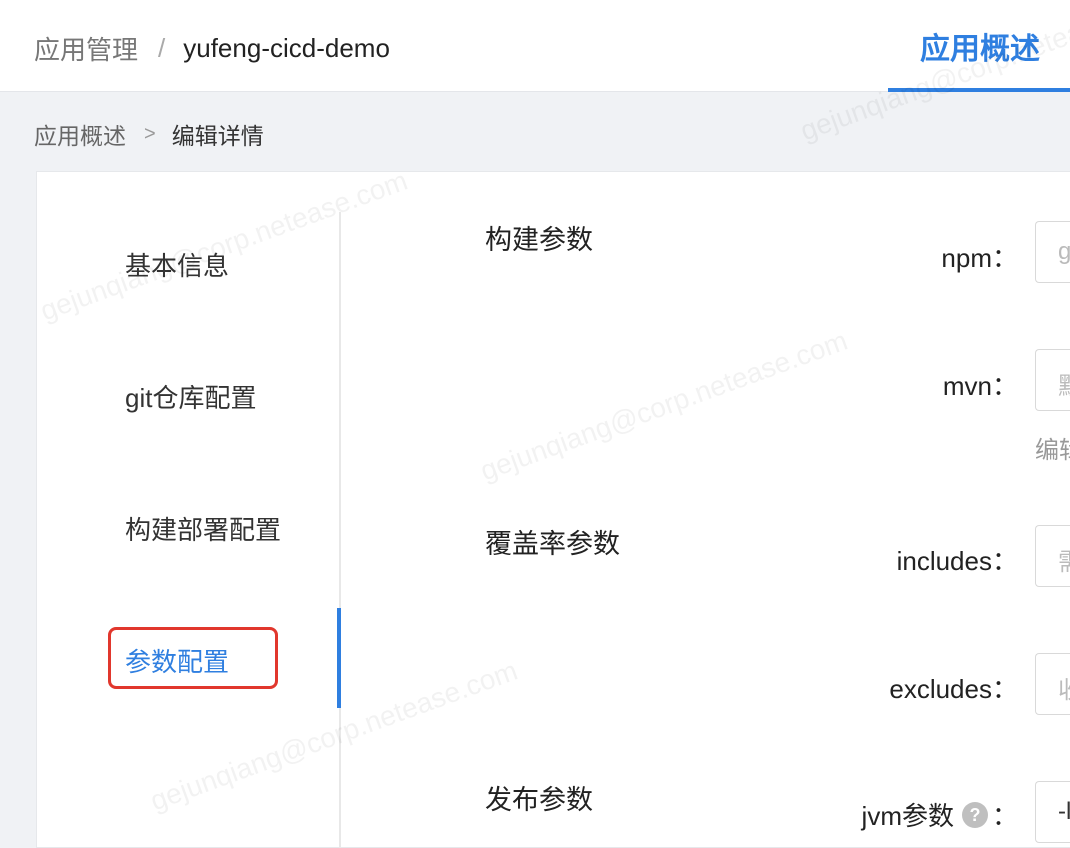  Describe the element at coordinates (974, 815) in the screenshot. I see `question-circle-icon: ?` at that location.